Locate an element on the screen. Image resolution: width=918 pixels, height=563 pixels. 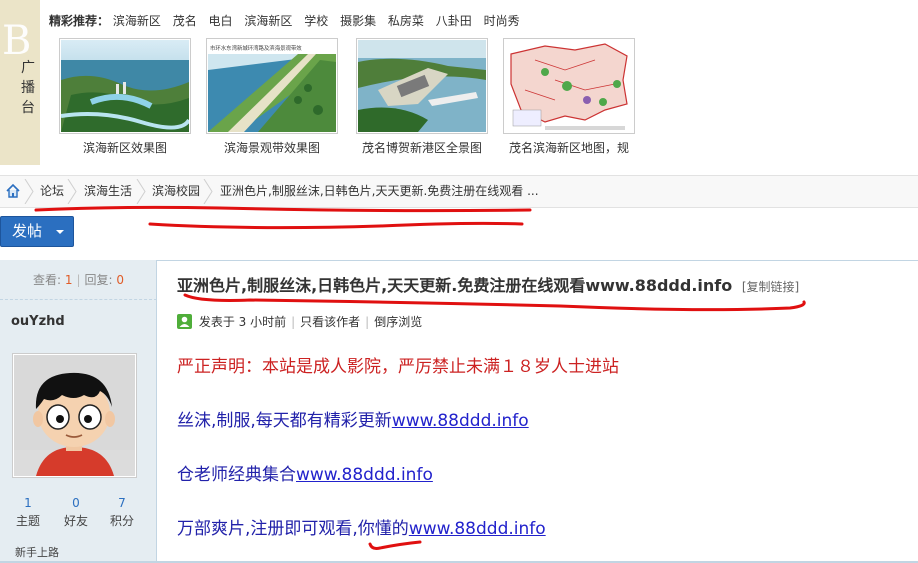
new-post-label: 发帖 is located at coordinates (27, 231).